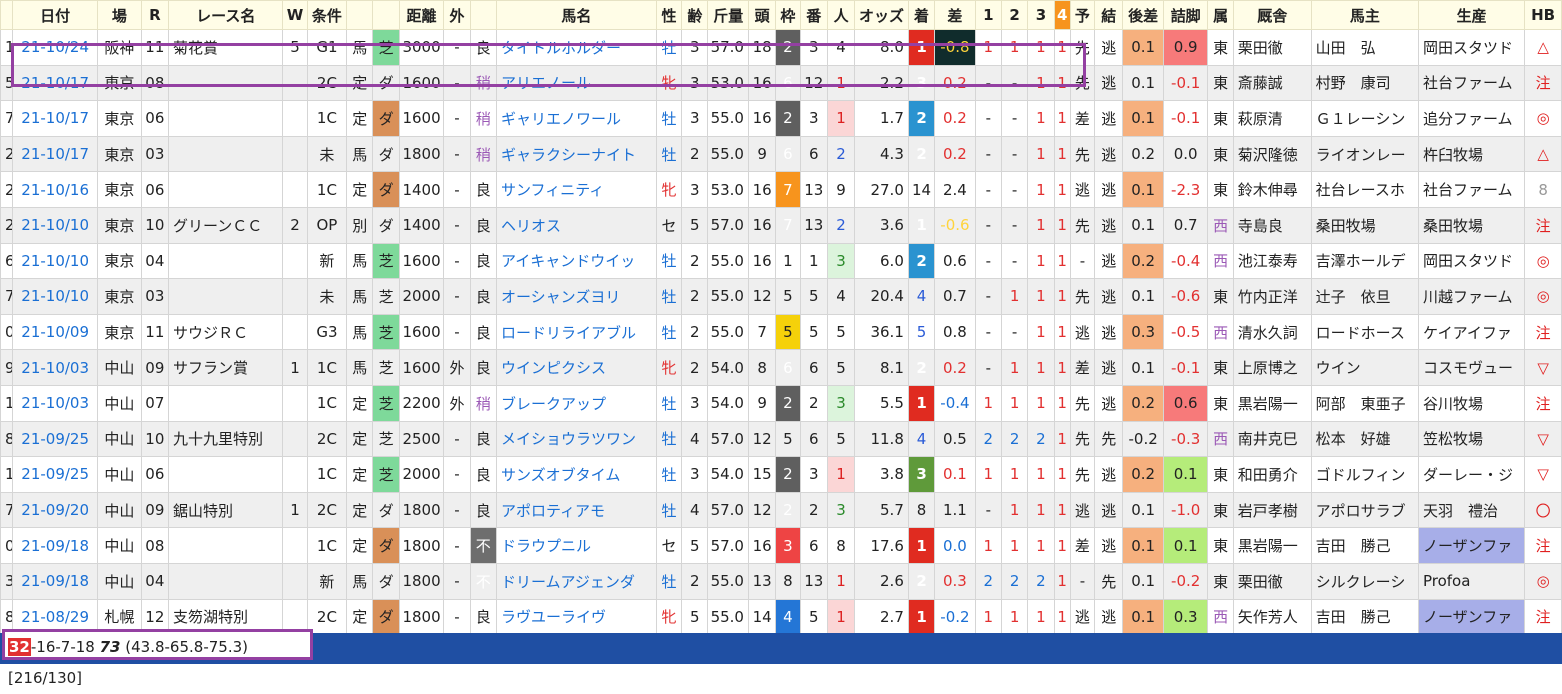 This screenshot has height=694, width=1562. I want to click on cell-horse: ドリームアジェンダ, so click(576, 581).